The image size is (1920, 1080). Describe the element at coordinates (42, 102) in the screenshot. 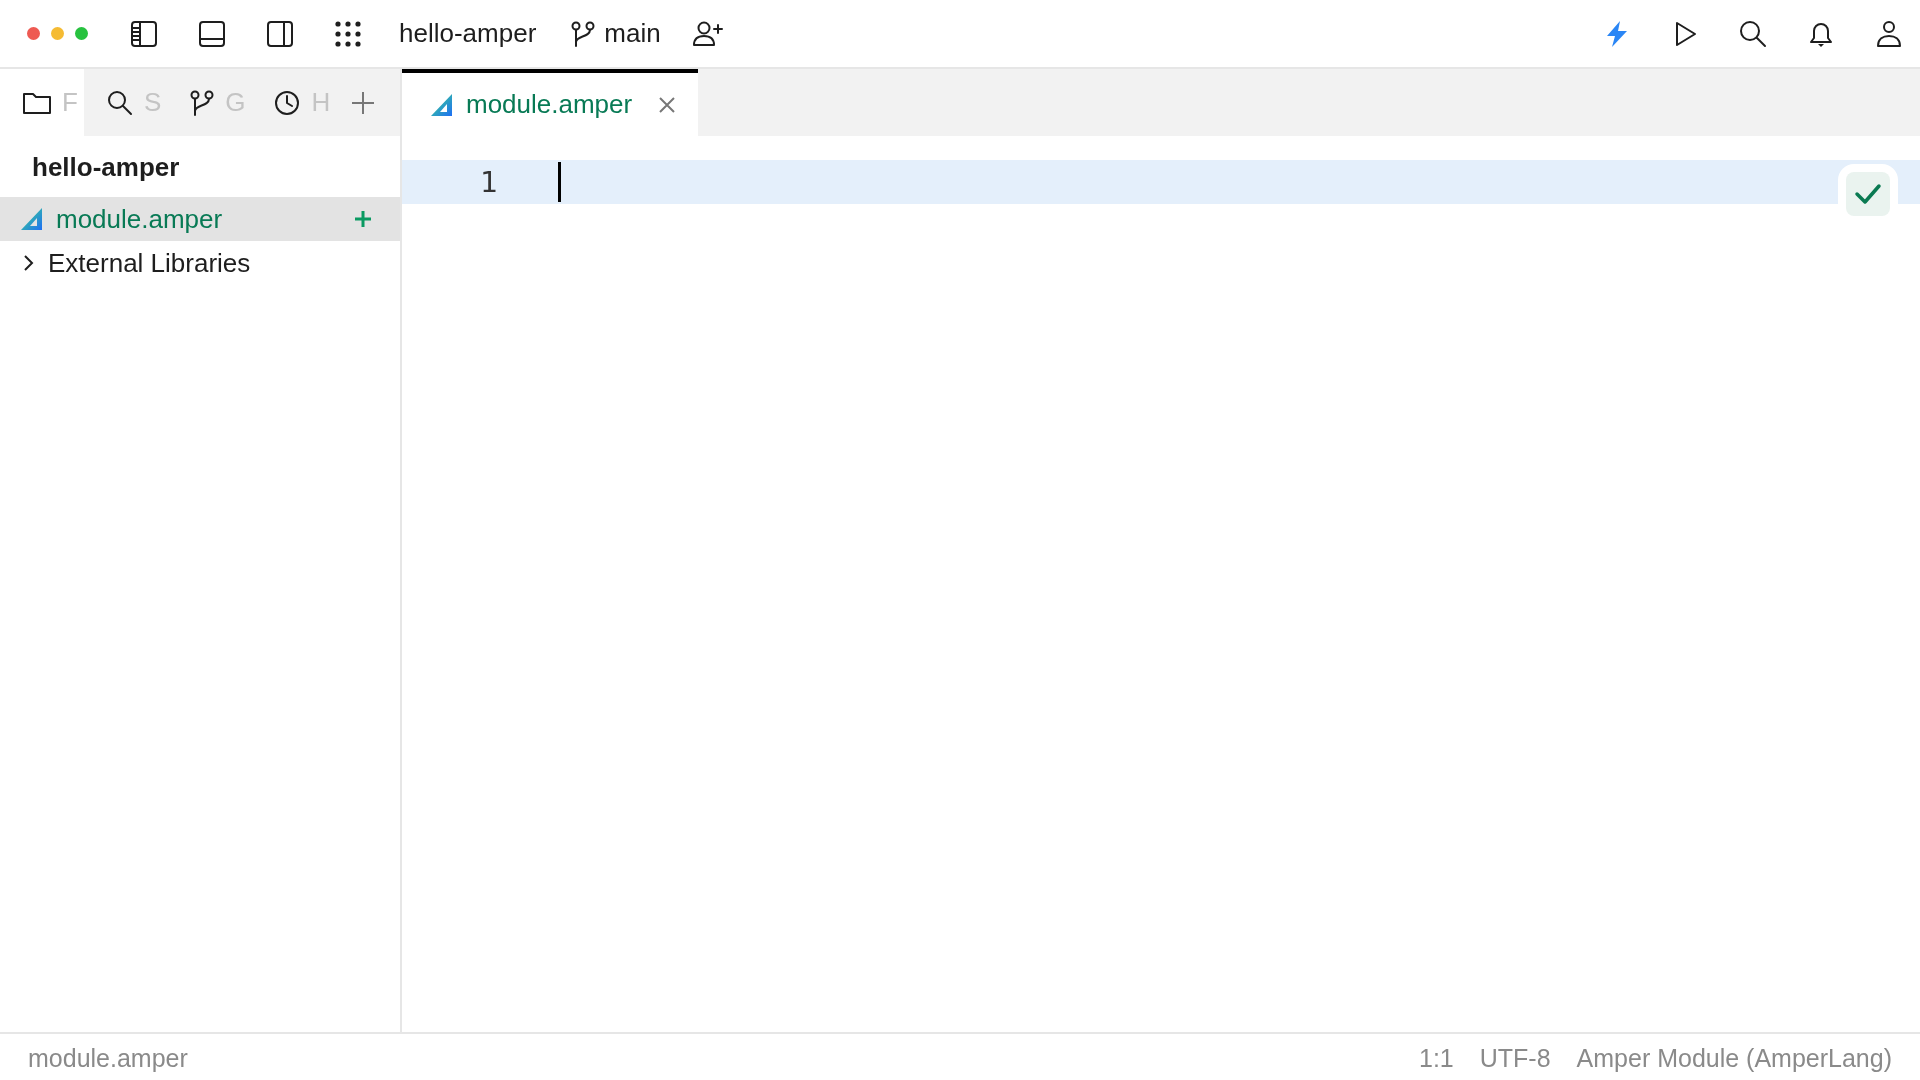

I see `sidebar-tab: F` at that location.